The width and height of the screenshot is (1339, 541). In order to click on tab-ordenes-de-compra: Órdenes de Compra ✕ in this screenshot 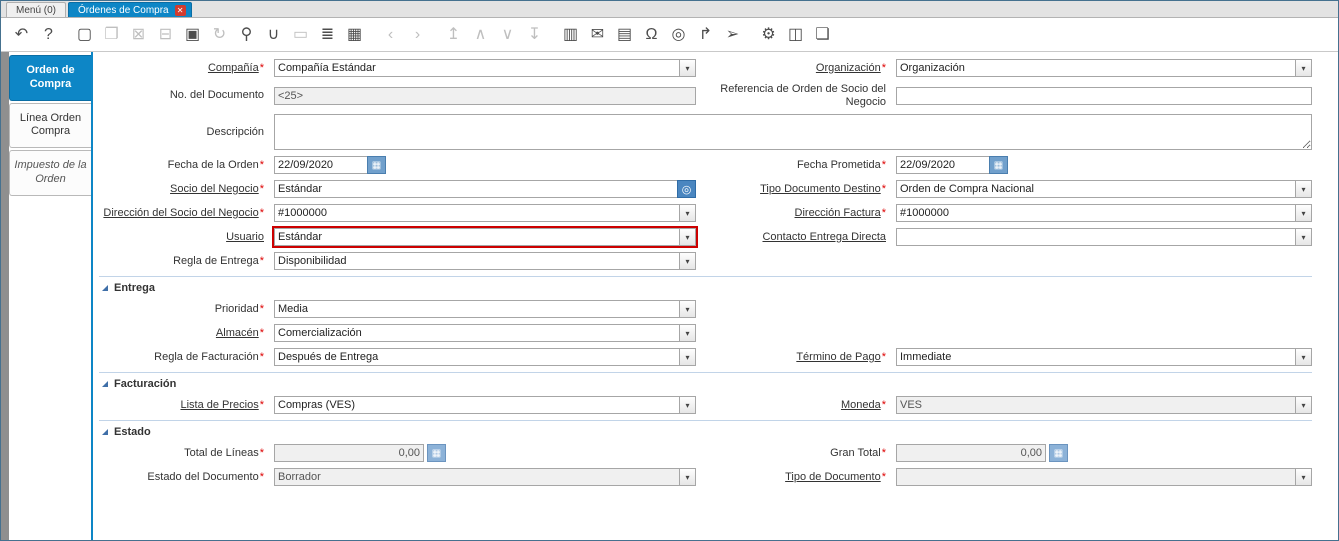, I will do `click(130, 9)`.